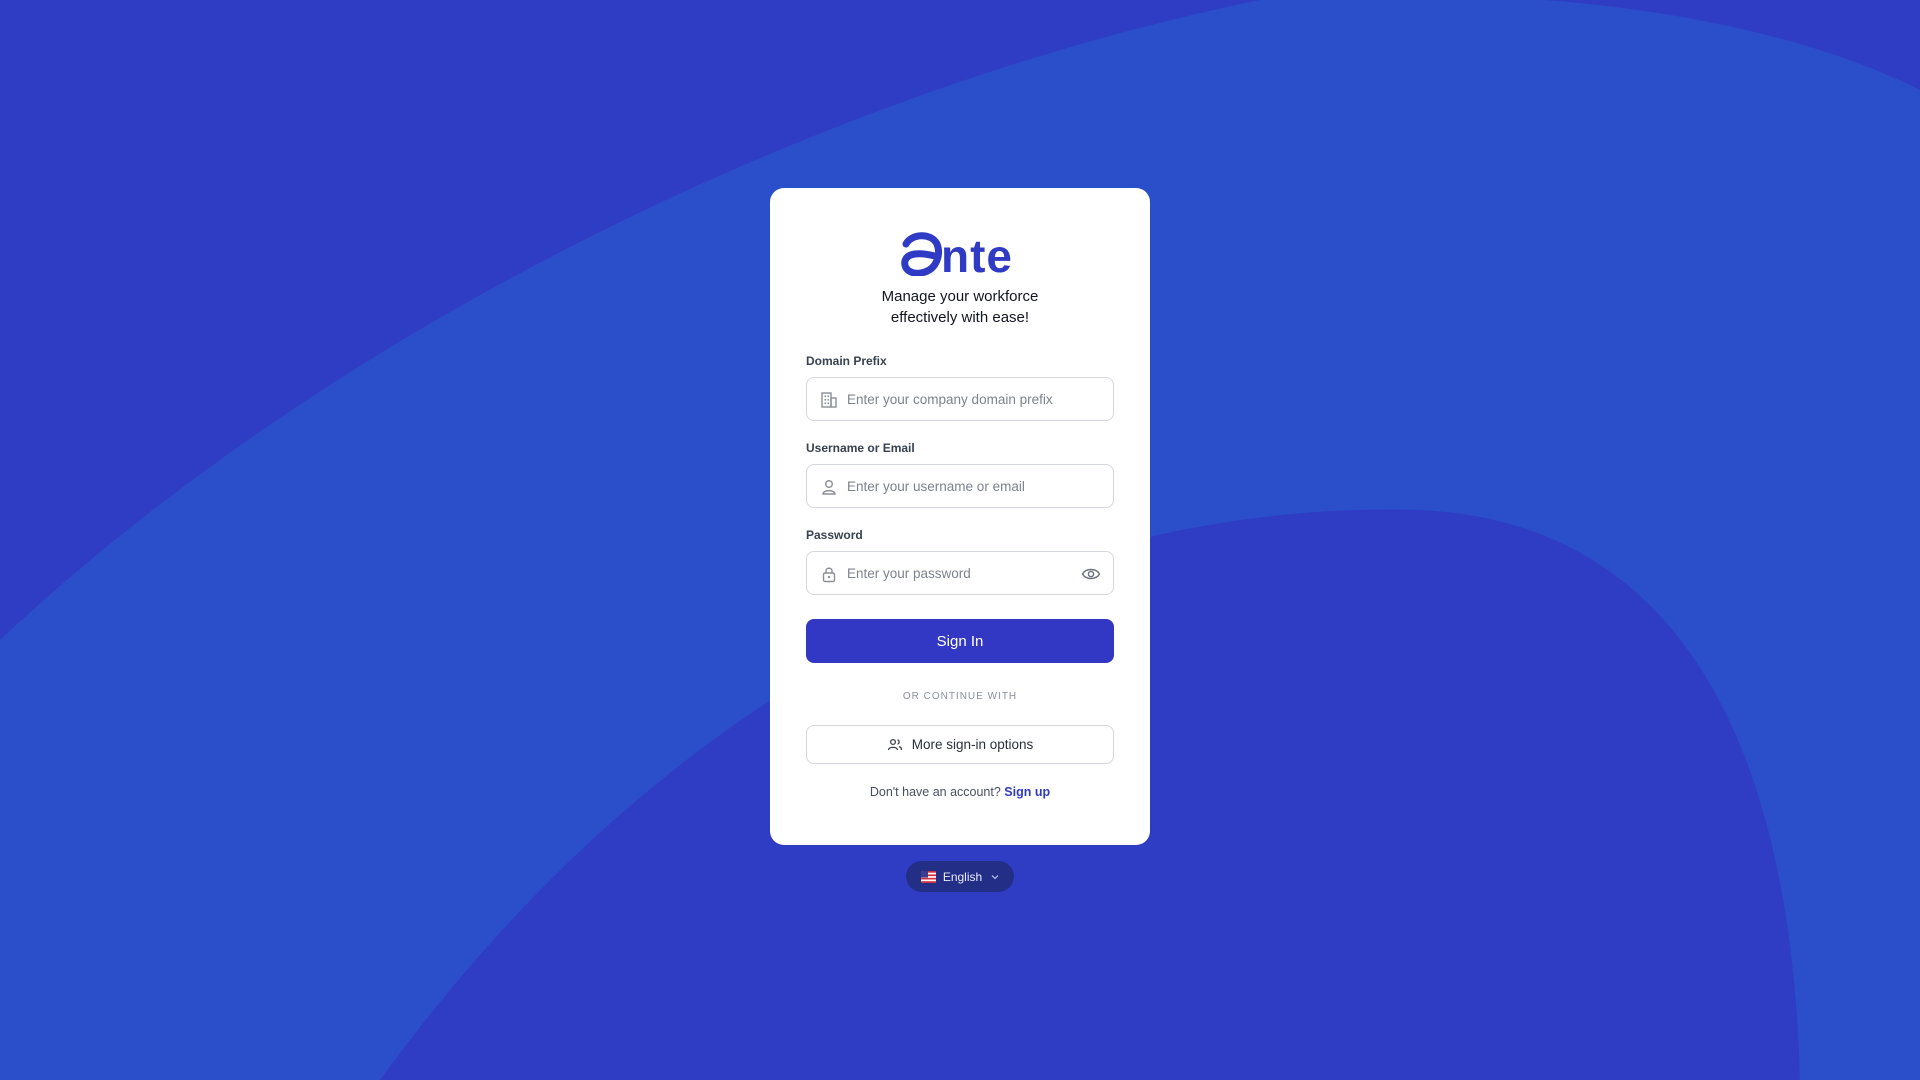 This screenshot has height=1080, width=1920. I want to click on username-input, so click(962, 486).